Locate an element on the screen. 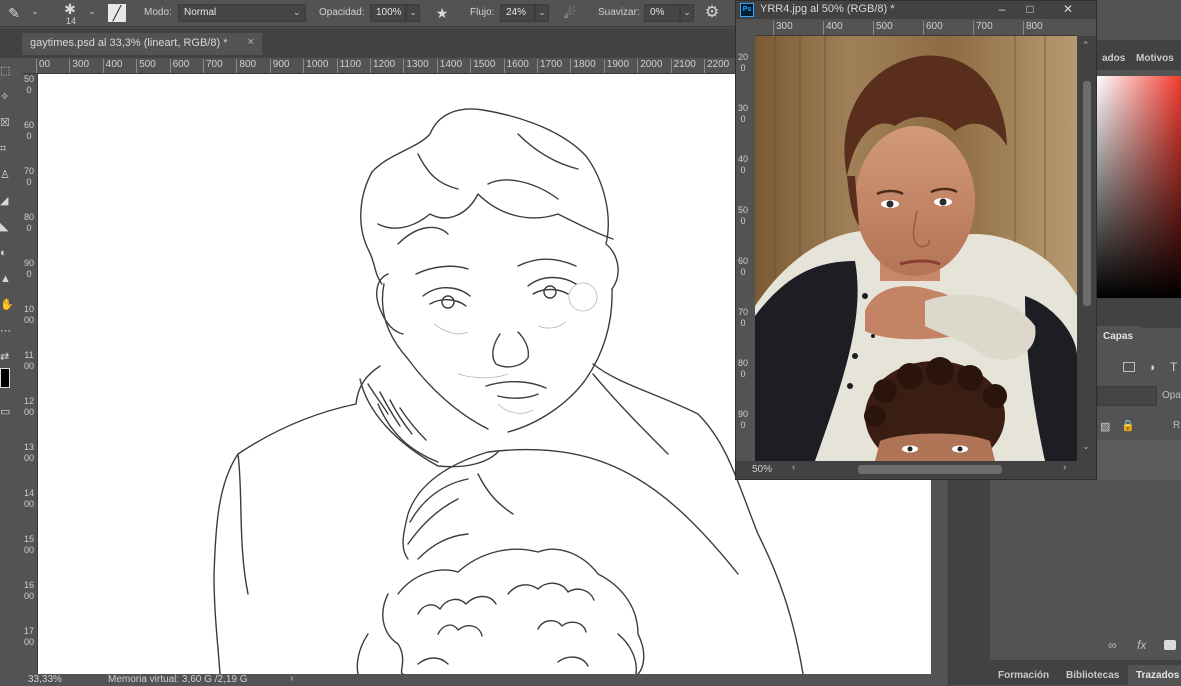 The image size is (1181, 686). tab-motivos: Motivos is located at coordinates (1154, 58).